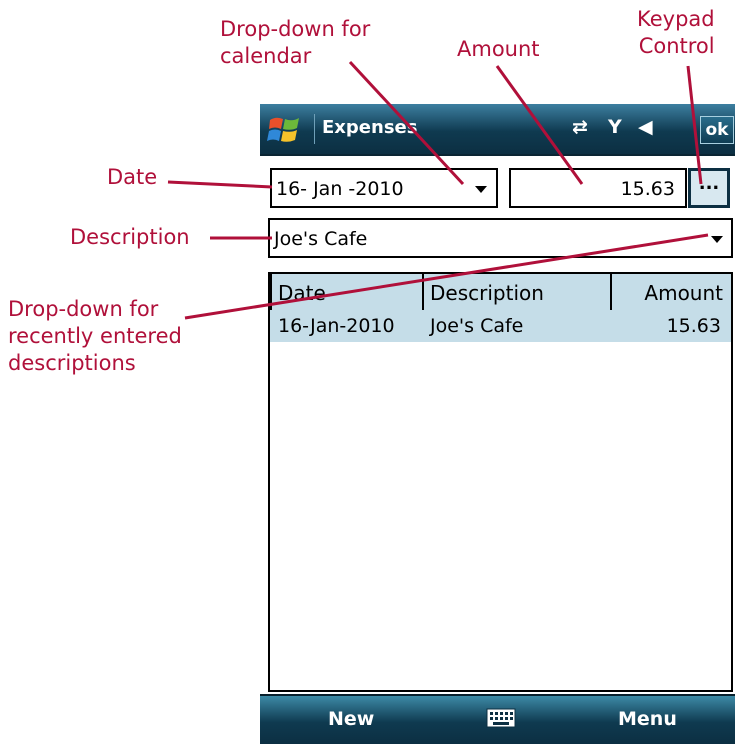 This screenshot has width=735, height=744. I want to click on new-softkey: New, so click(351, 719).